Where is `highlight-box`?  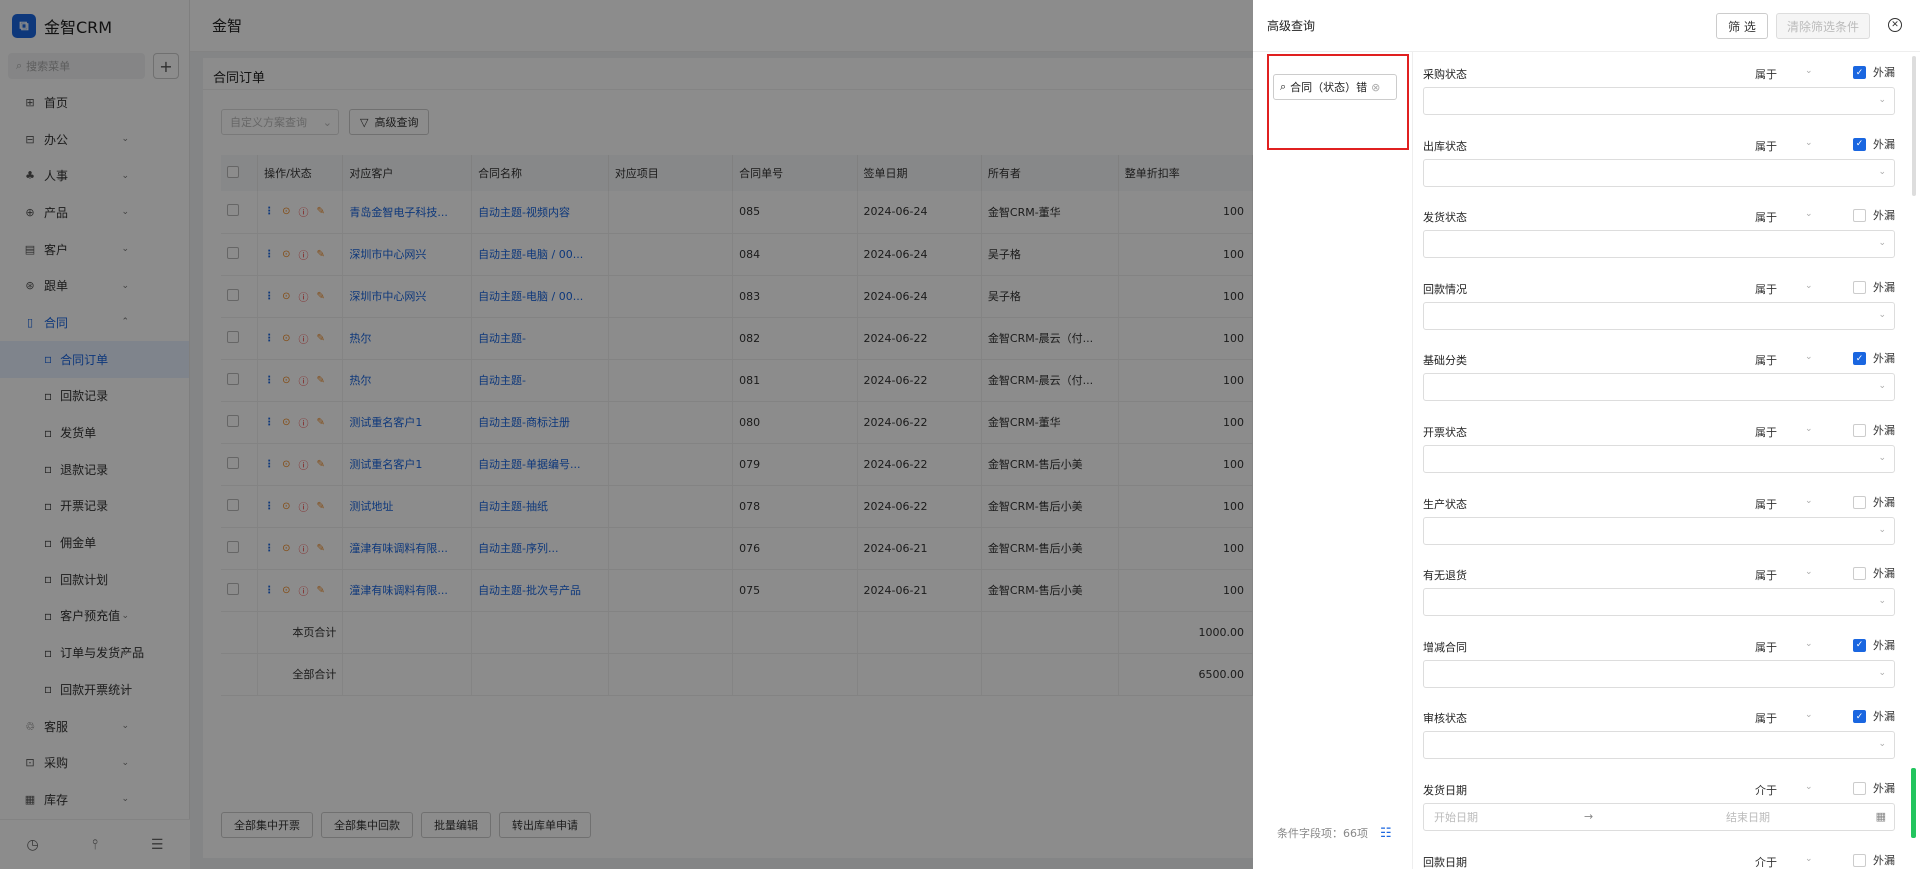 highlight-box is located at coordinates (1338, 102).